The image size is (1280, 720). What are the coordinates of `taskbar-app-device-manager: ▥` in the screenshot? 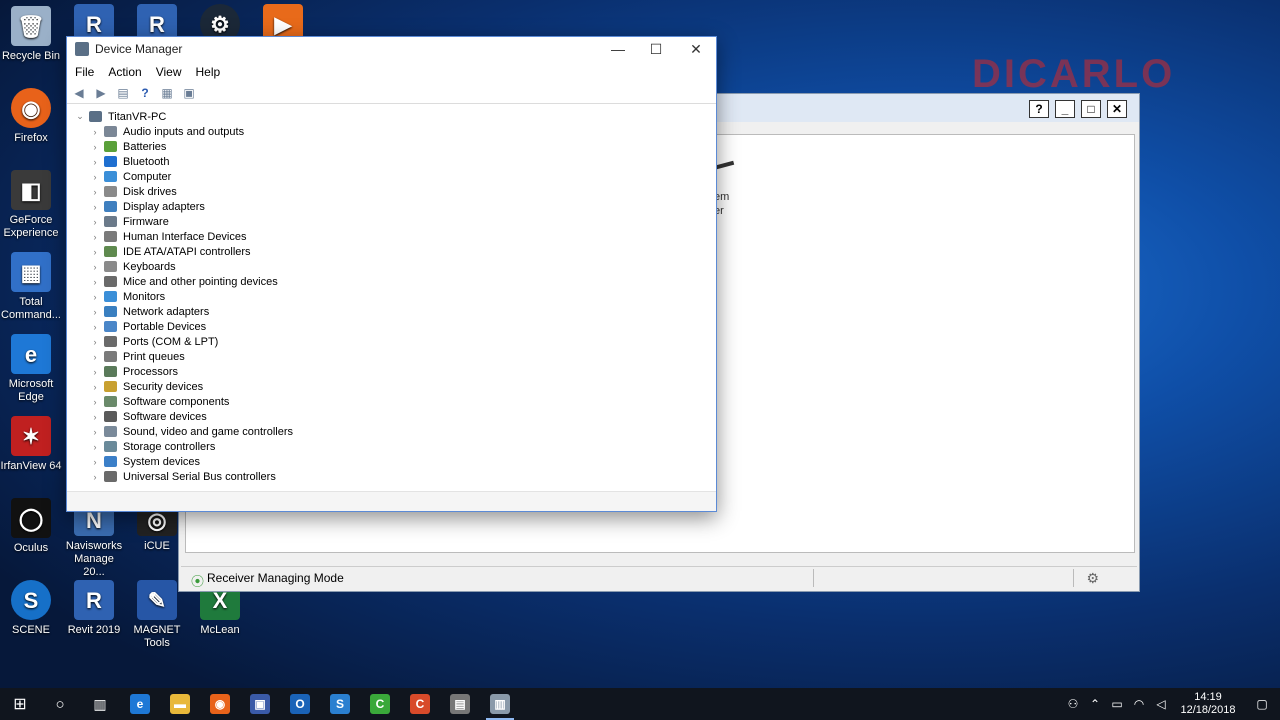 It's located at (500, 704).